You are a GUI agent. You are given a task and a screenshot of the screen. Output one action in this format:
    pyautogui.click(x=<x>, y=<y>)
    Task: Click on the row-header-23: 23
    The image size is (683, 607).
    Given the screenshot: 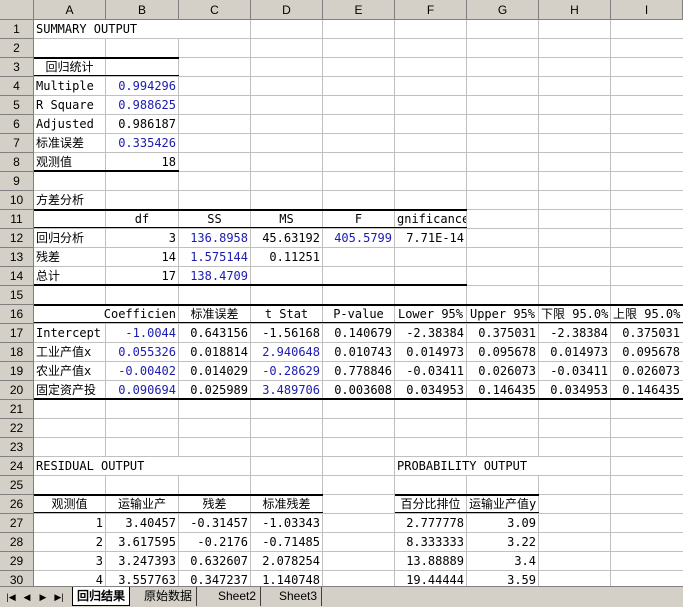 What is the action you would take?
    pyautogui.click(x=17, y=447)
    